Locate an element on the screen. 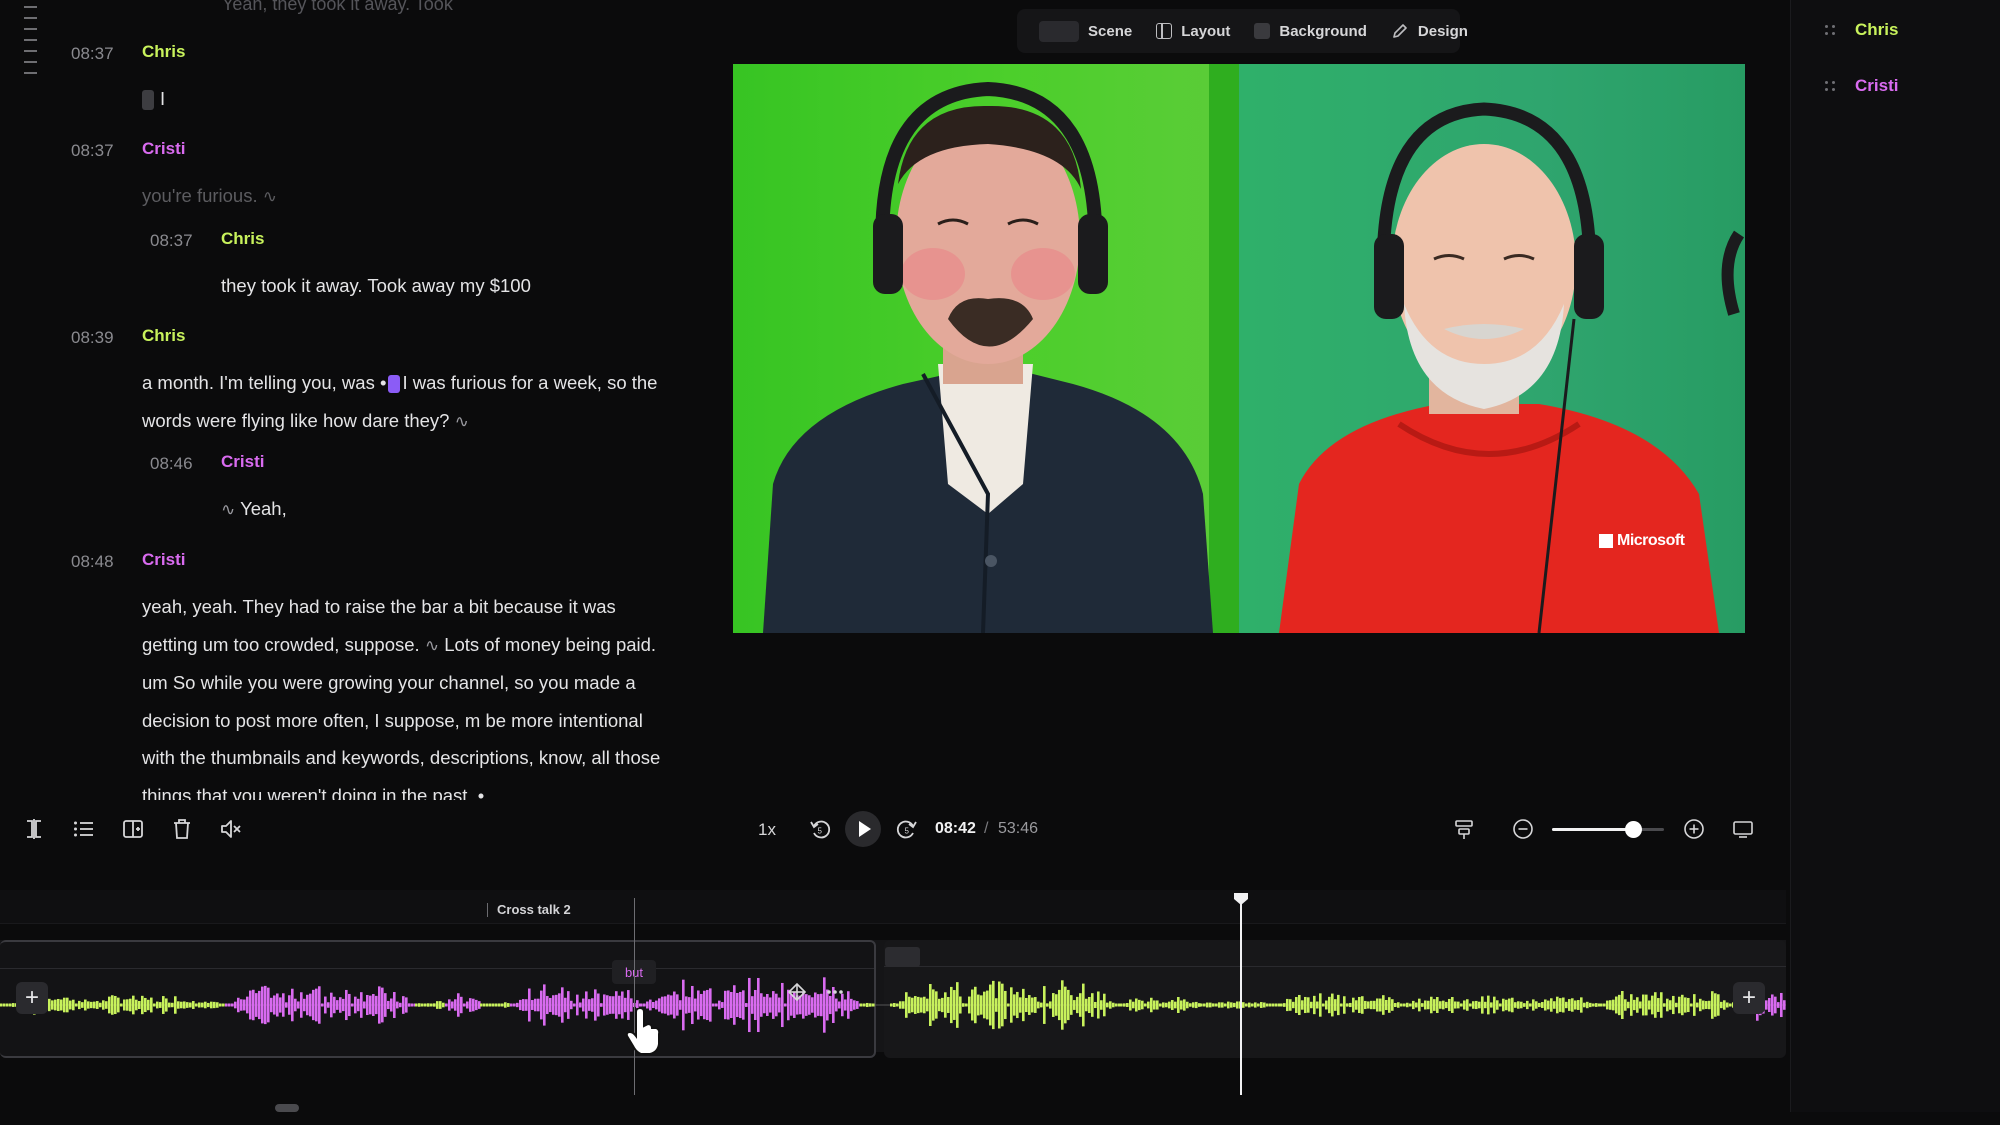 The image size is (2000, 1125). add-after-button: + is located at coordinates (1749, 998).